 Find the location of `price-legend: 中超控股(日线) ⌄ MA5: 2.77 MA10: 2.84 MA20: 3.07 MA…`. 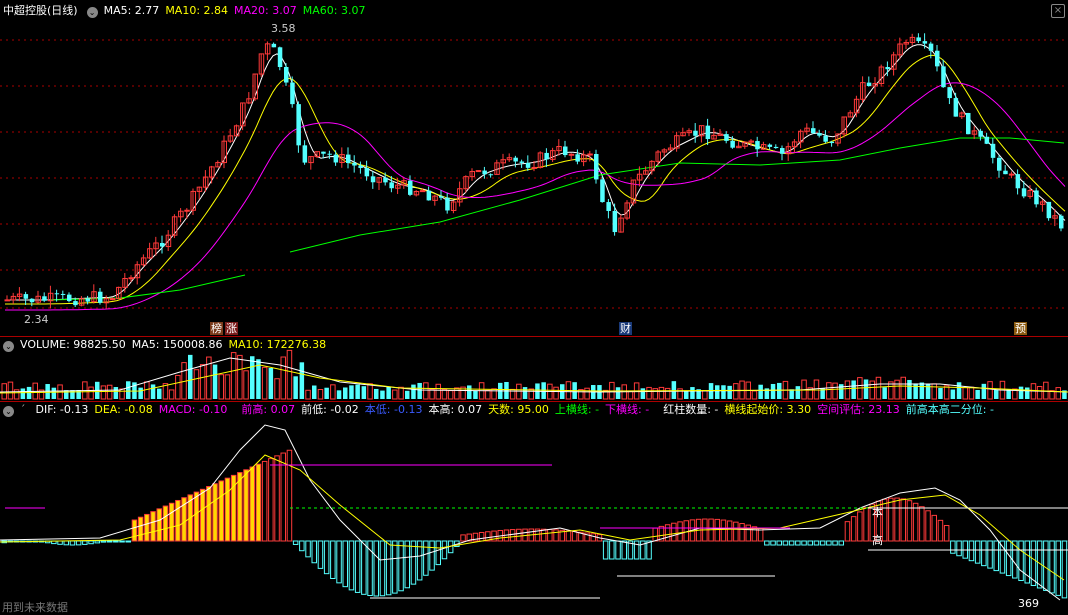

price-legend: 中超控股(日线) ⌄ MA5: 2.77 MA10: 2.84 MA20: 3.07 MA… is located at coordinates (185, 11).